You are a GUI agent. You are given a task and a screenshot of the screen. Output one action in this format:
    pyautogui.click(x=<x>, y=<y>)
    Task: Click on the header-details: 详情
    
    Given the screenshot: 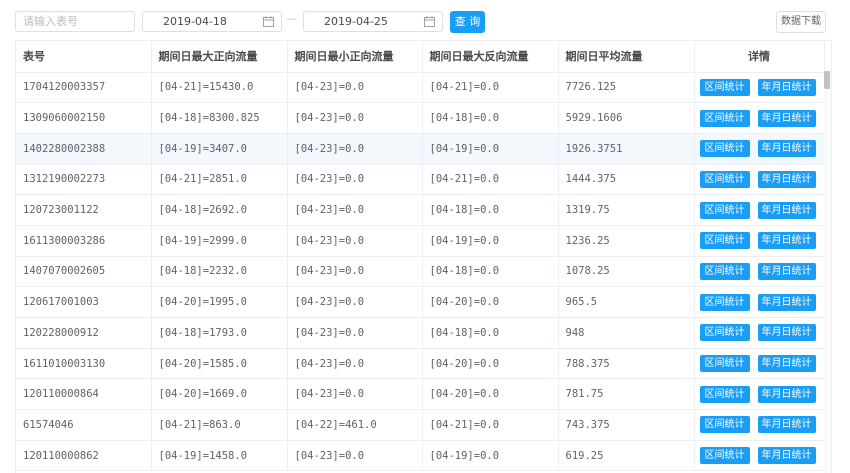 What is the action you would take?
    pyautogui.click(x=759, y=57)
    